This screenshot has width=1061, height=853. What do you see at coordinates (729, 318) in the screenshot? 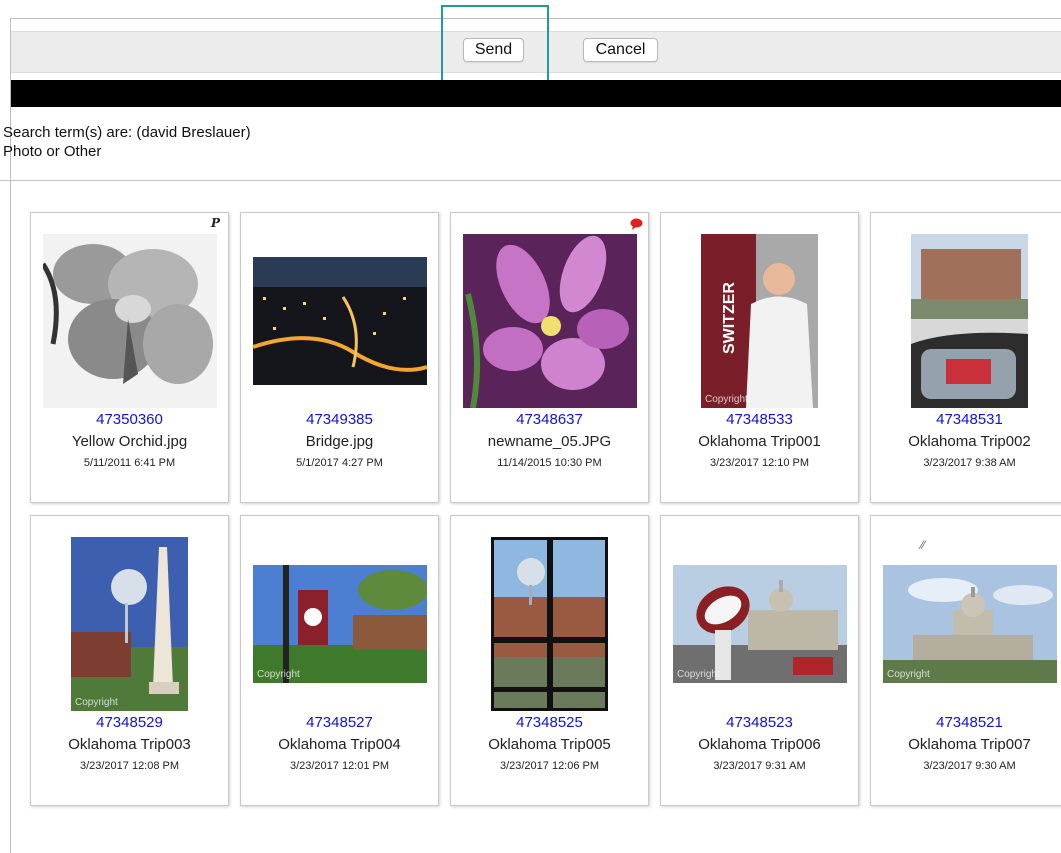
I see `switzer-label: SWITZER` at bounding box center [729, 318].